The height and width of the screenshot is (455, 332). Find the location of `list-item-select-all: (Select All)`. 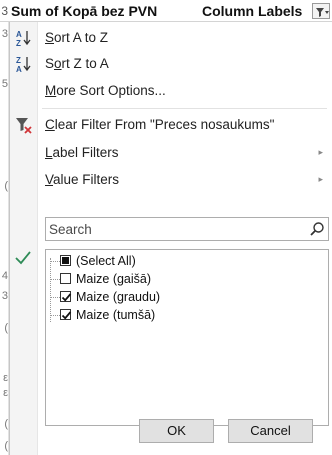

list-item-select-all: (Select All) is located at coordinates (187, 261).